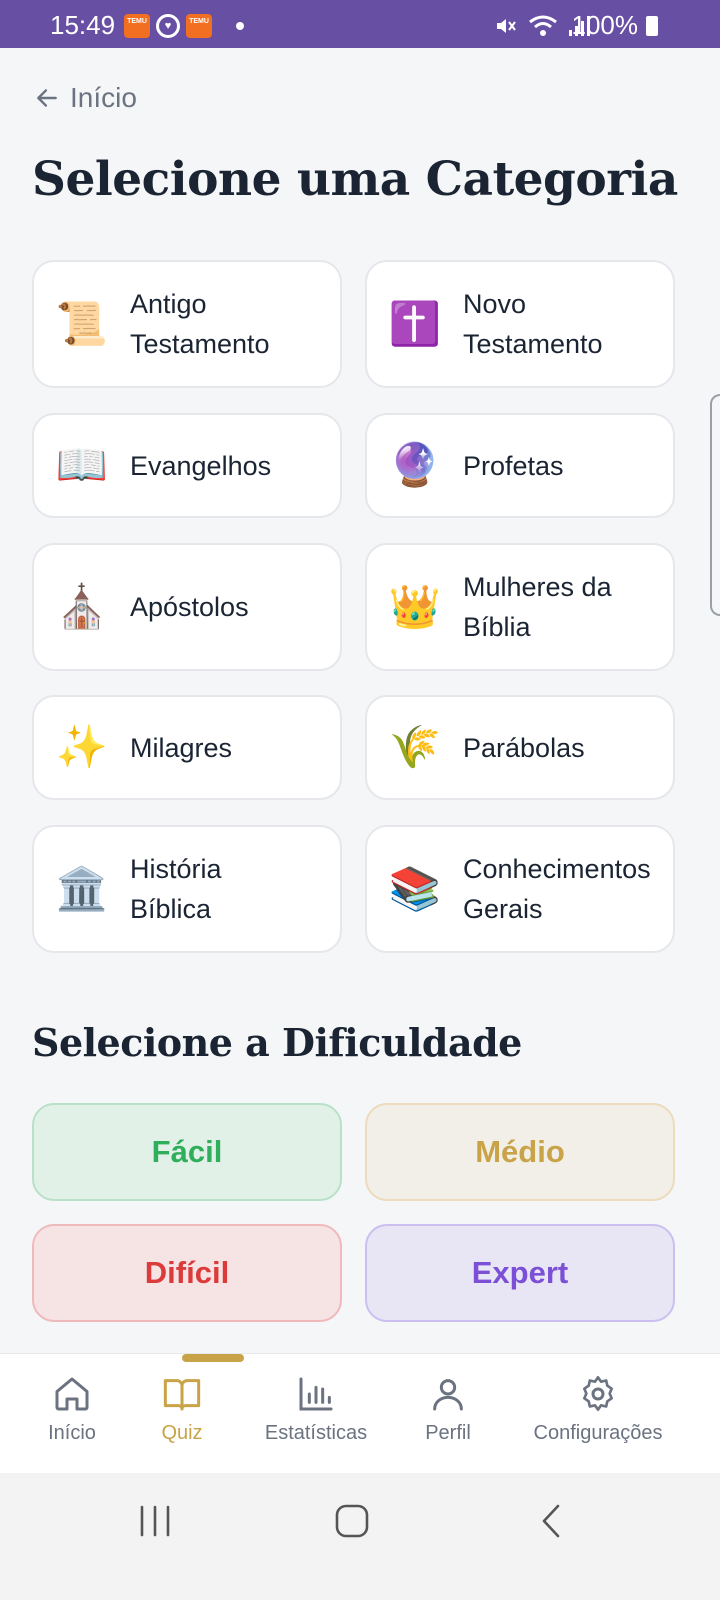 Image resolution: width=720 pixels, height=1600 pixels. I want to click on category-label: Profetas, so click(513, 465).